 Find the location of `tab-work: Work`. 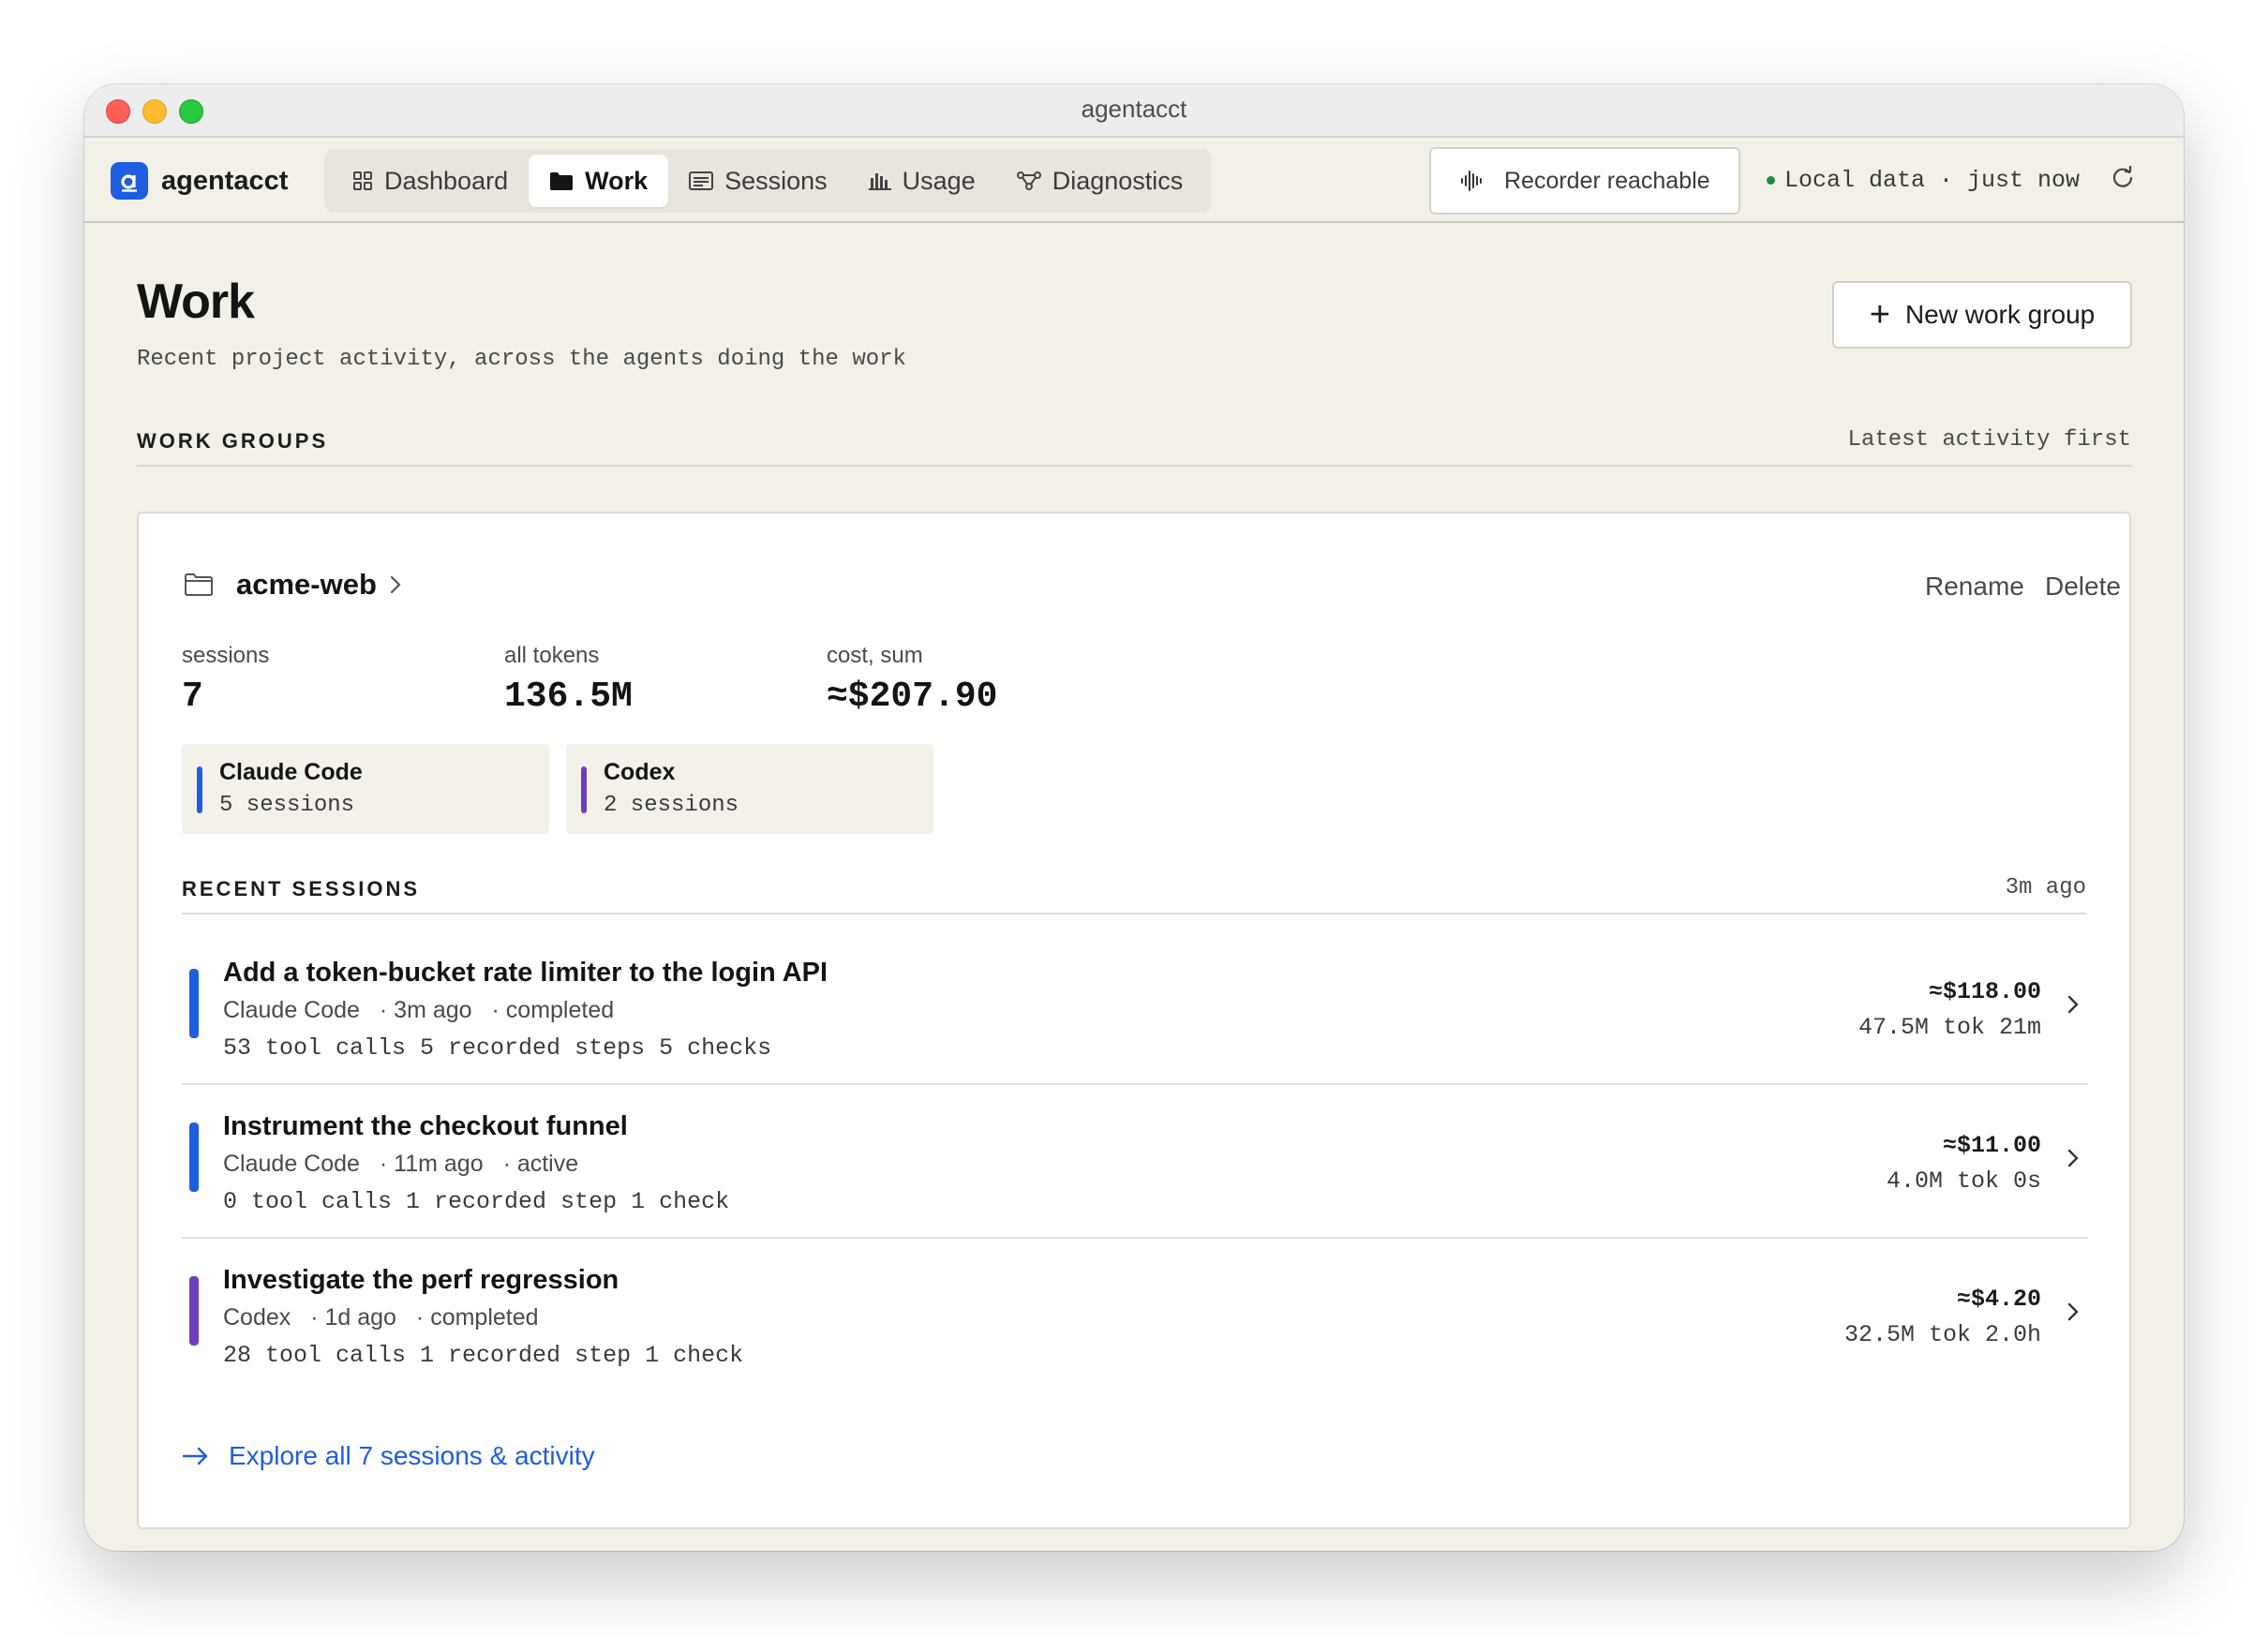

tab-work: Work is located at coordinates (599, 181).